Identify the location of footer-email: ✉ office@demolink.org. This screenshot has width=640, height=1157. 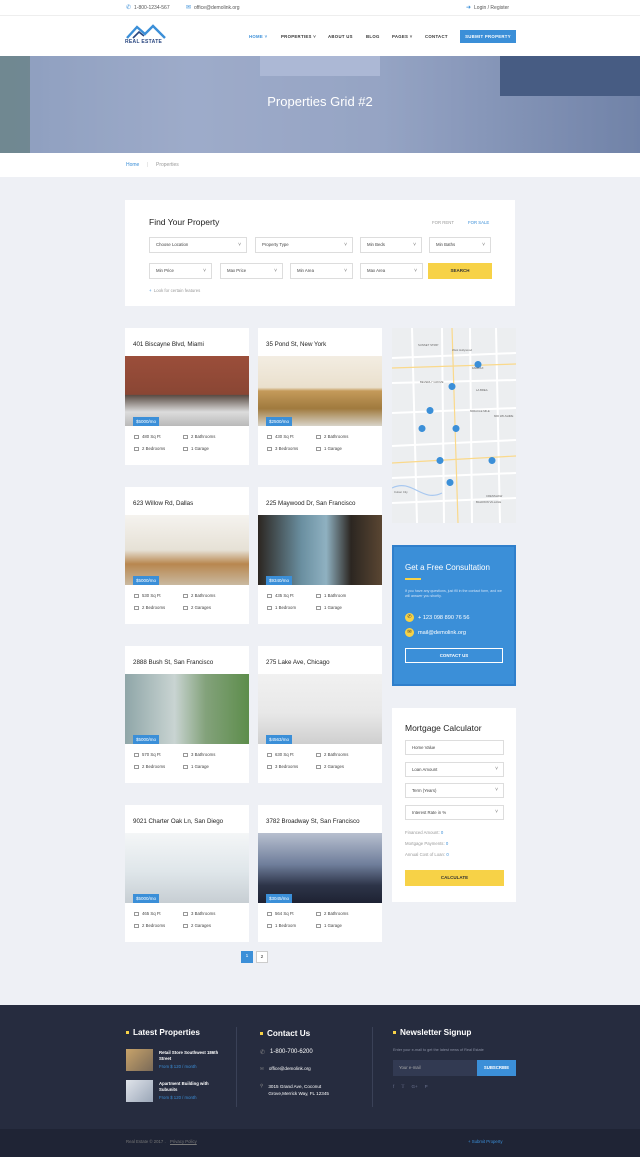
(285, 1069).